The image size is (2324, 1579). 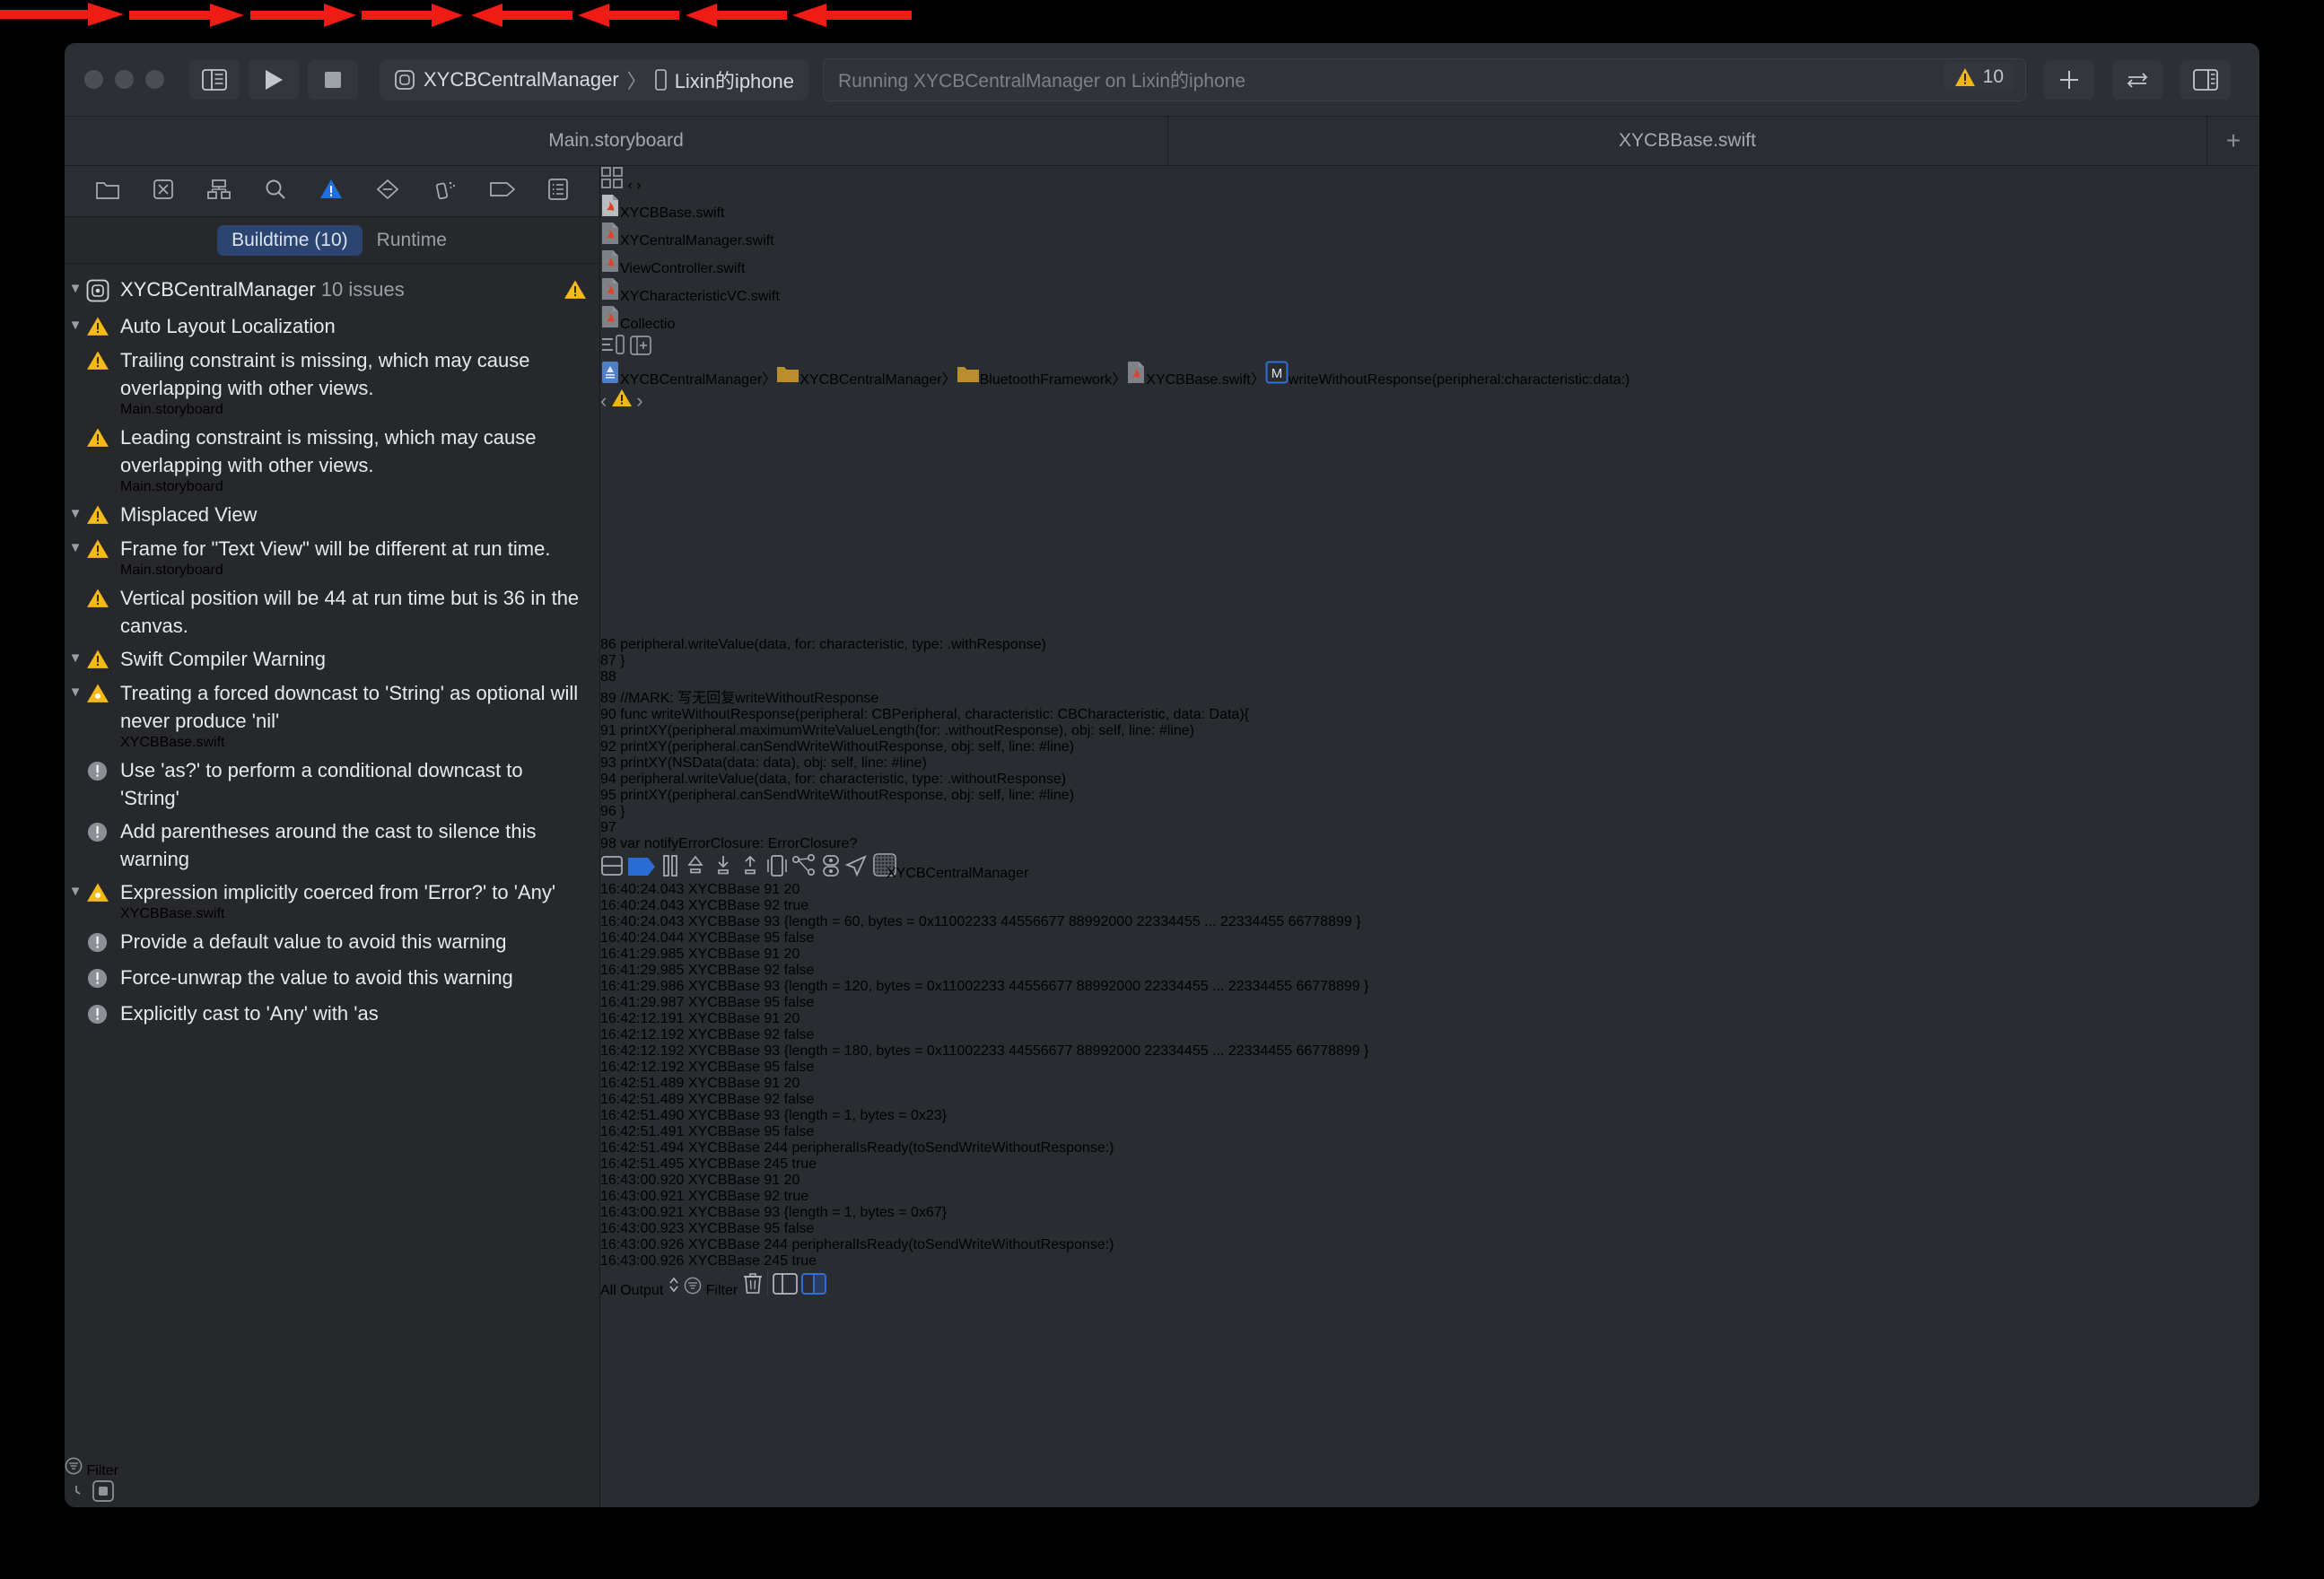 I want to click on code-line: 88, so click(x=1115, y=677).